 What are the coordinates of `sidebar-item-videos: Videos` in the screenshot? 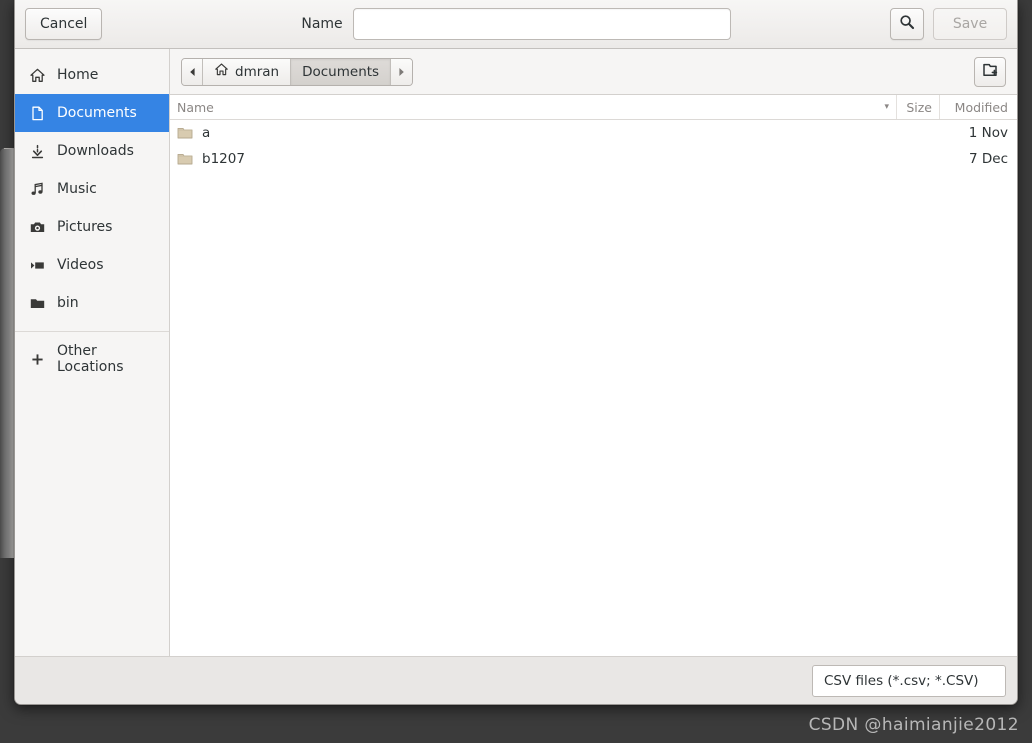 It's located at (92, 265).